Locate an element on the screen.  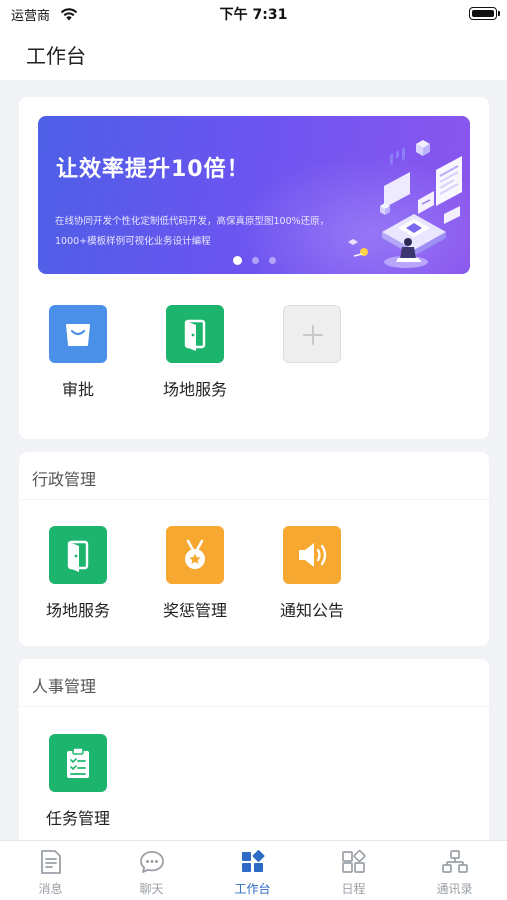
banner-title: 让效率提升10倍！ is located at coordinates (153, 169).